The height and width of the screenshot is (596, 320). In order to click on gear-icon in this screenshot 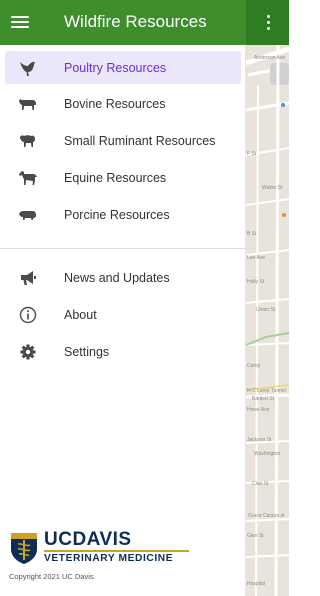, I will do `click(28, 352)`.